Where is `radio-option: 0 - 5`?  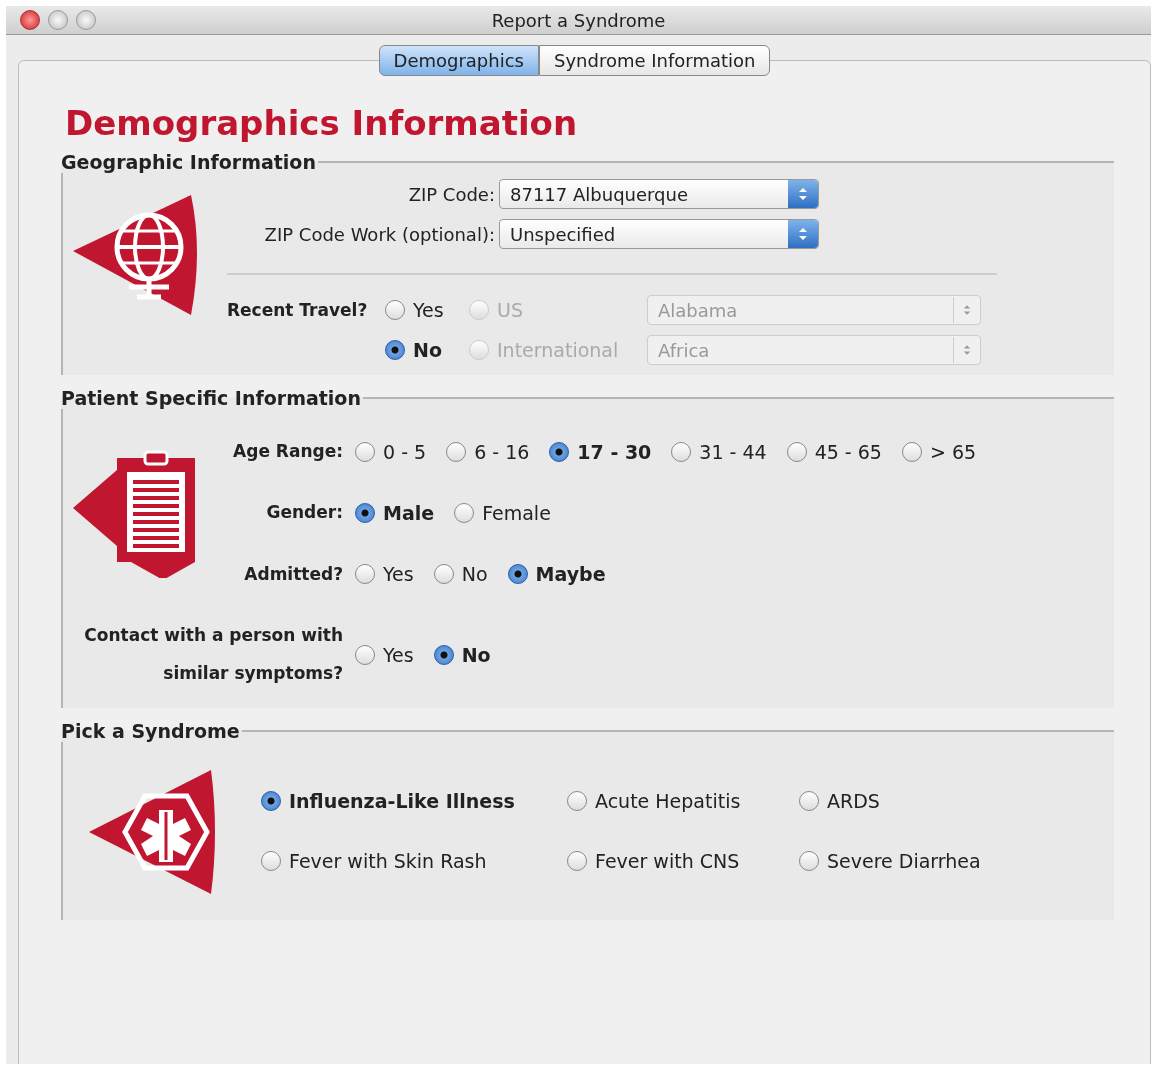
radio-option: 0 - 5 is located at coordinates (391, 451).